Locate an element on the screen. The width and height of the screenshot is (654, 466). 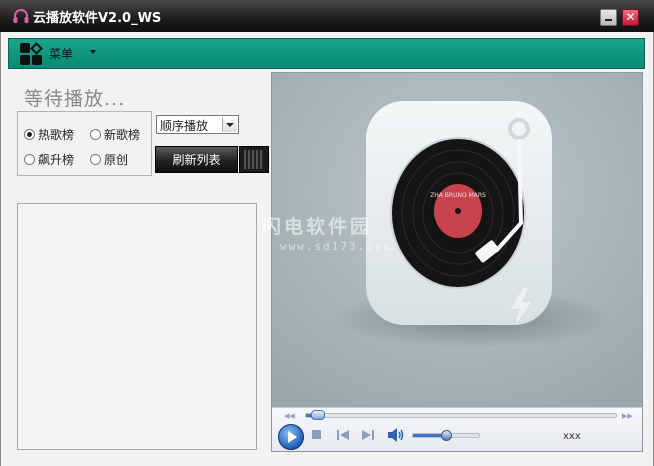
volume-handle is located at coordinates (446, 435).